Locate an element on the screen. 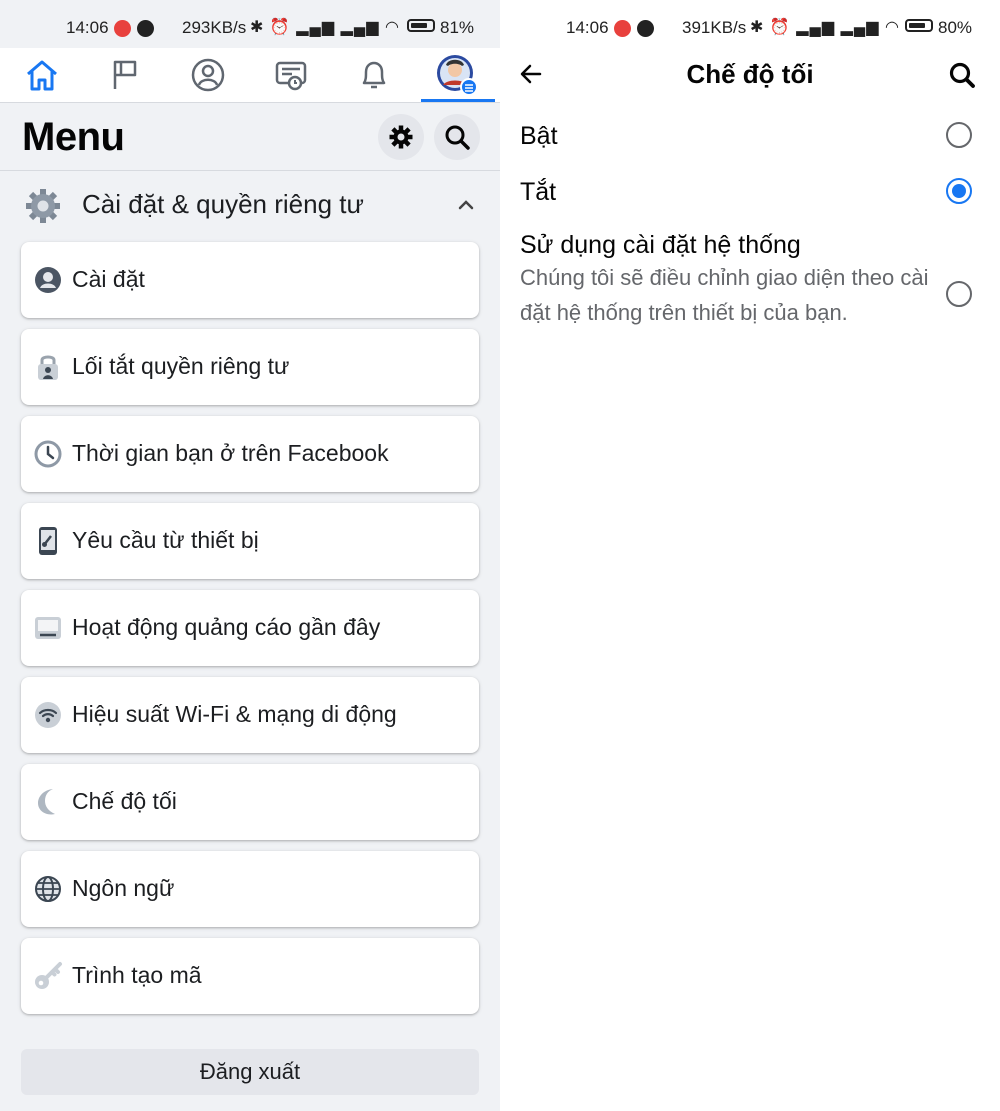  home-icon is located at coordinates (41, 75).